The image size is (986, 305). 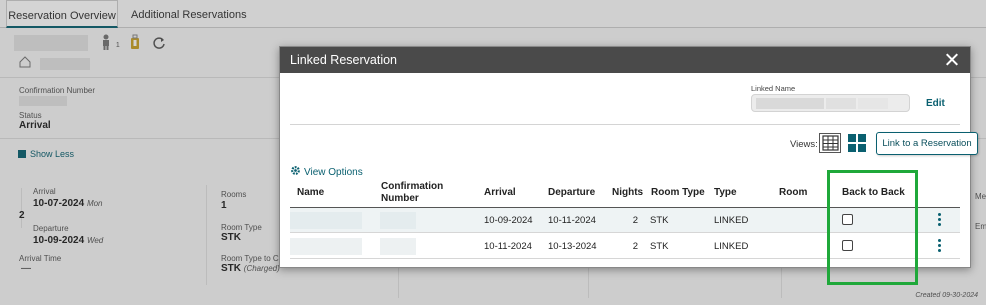 What do you see at coordinates (793, 192) in the screenshot?
I see `column-header-room: Room` at bounding box center [793, 192].